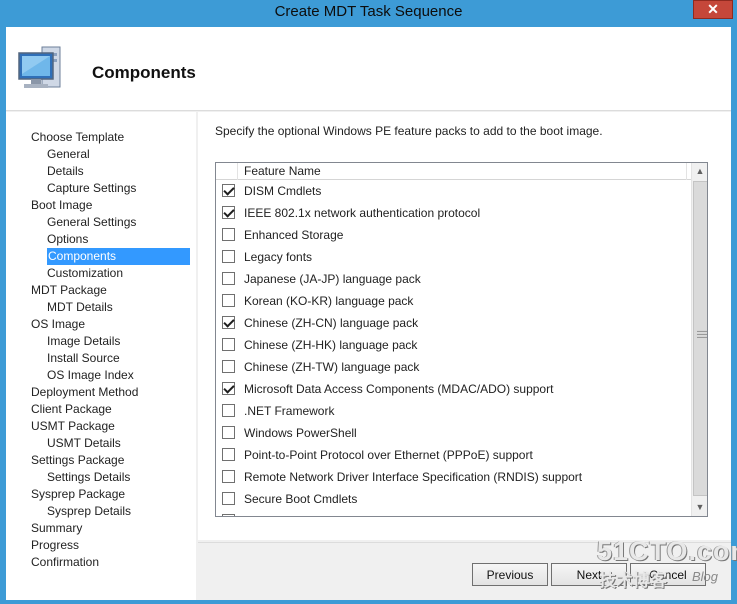 This screenshot has height=604, width=737. What do you see at coordinates (55, 545) in the screenshot?
I see `nav-step-progress: Progress` at bounding box center [55, 545].